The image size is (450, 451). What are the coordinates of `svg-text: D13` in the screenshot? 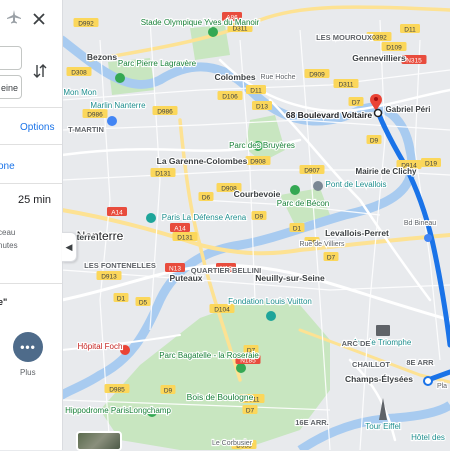 It's located at (262, 107).